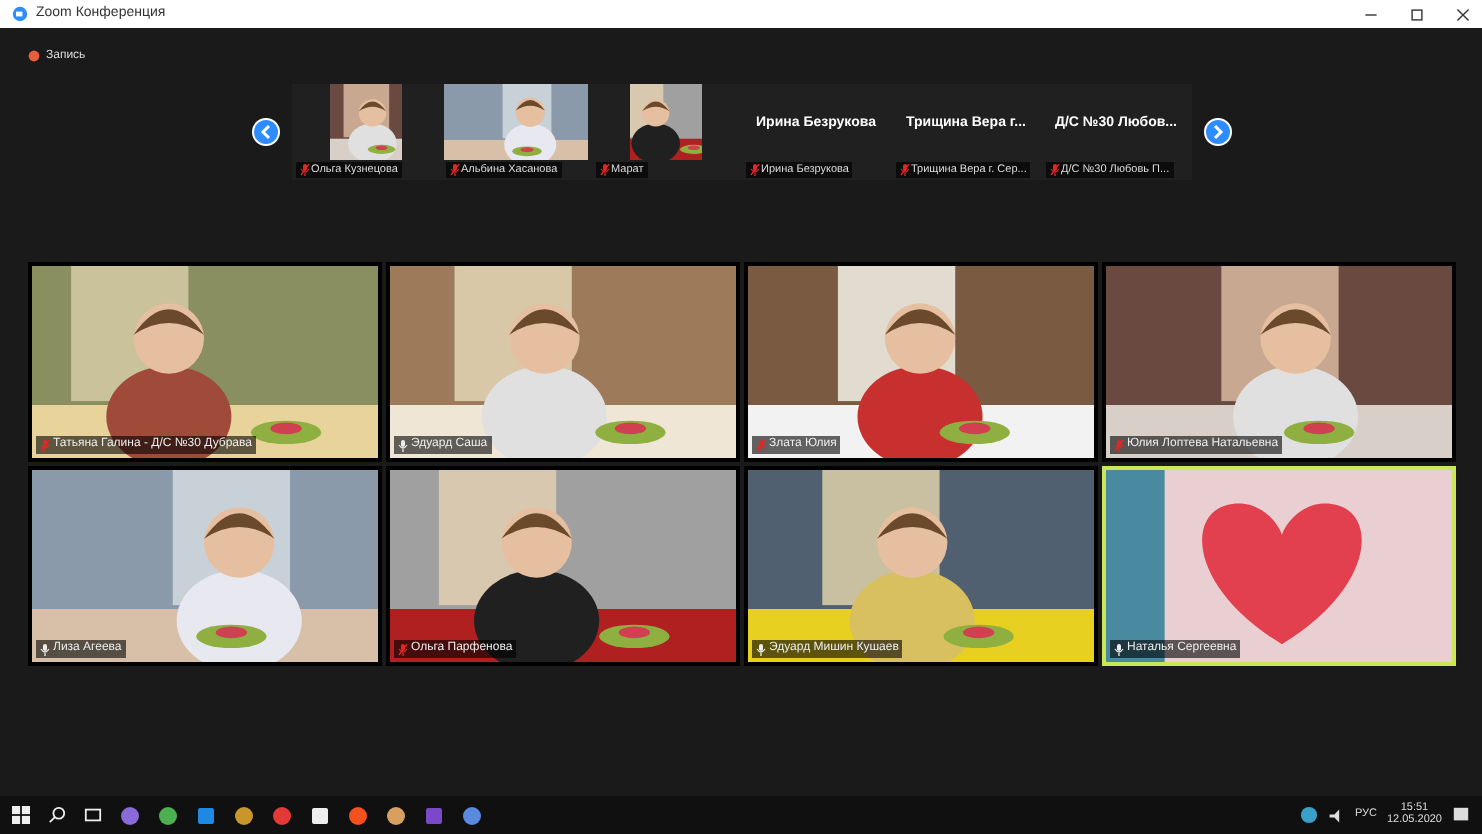 The width and height of the screenshot is (1482, 834). Describe the element at coordinates (93, 815) in the screenshot. I see `task-view-icon` at that location.